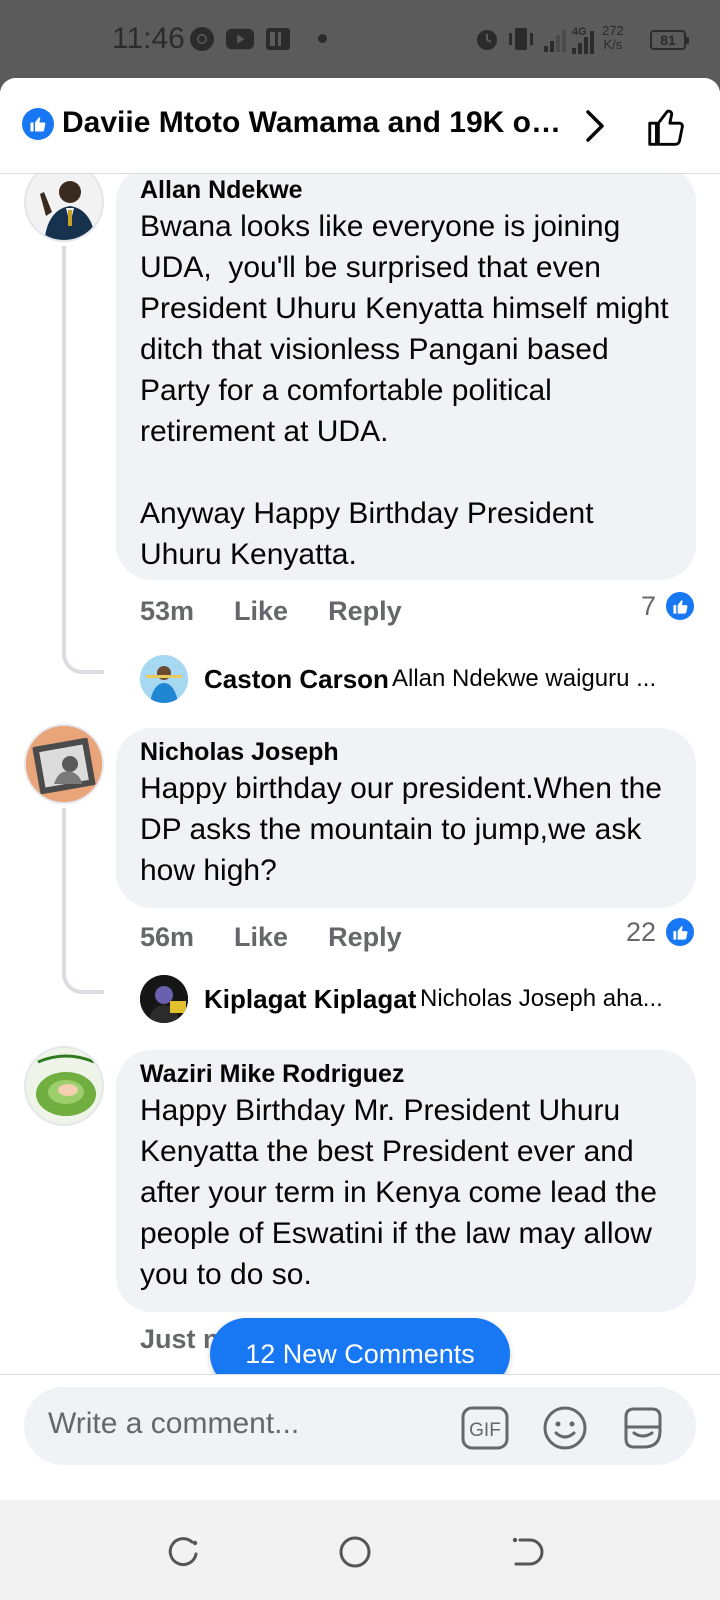 The width and height of the screenshot is (720, 1600). What do you see at coordinates (669, 40) in the screenshot?
I see `battery-indicator: 81` at bounding box center [669, 40].